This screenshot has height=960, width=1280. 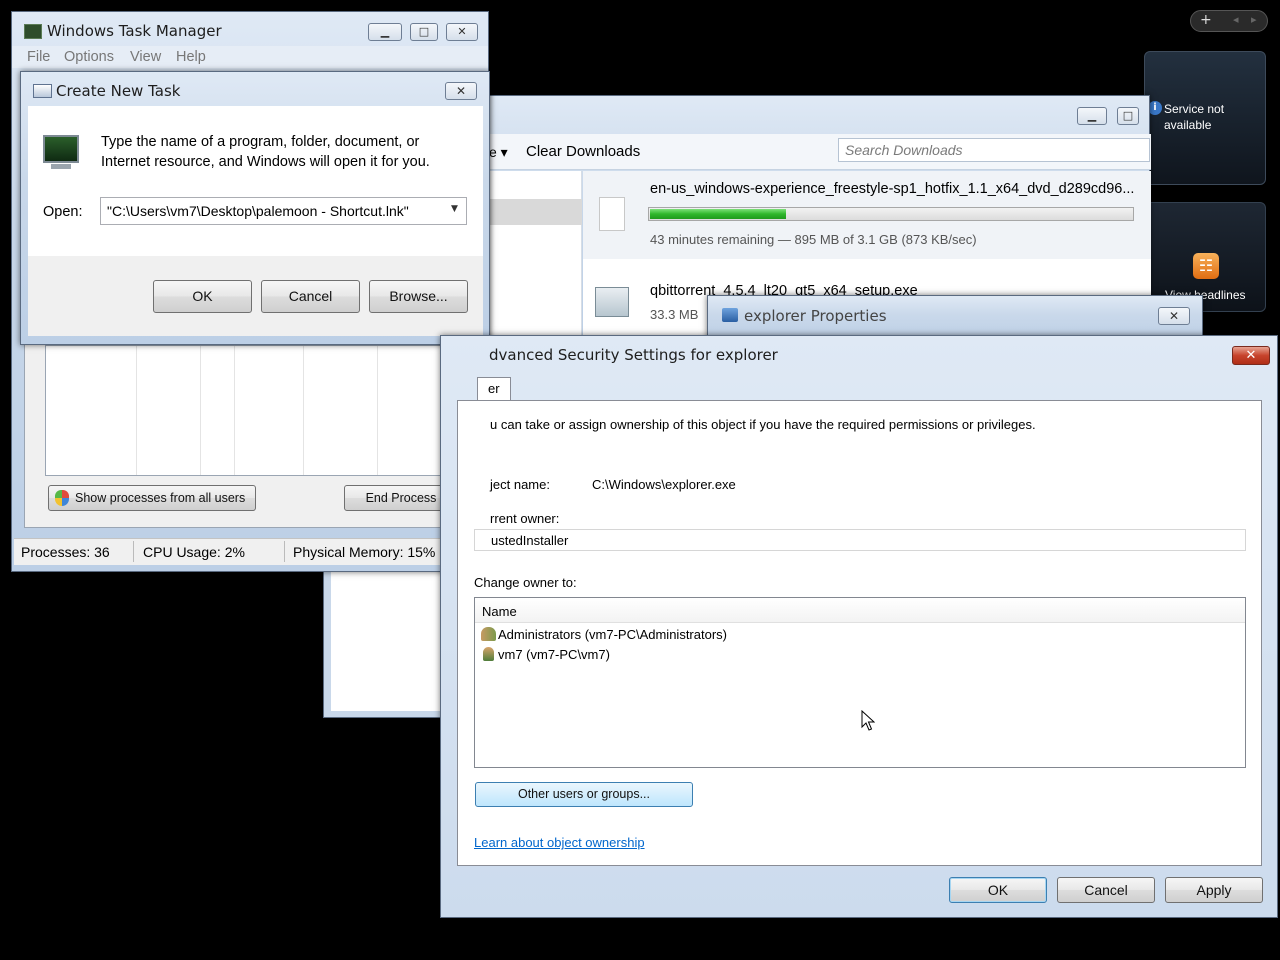 I want to click on current-owner-label: rrent owner:, so click(x=525, y=518).